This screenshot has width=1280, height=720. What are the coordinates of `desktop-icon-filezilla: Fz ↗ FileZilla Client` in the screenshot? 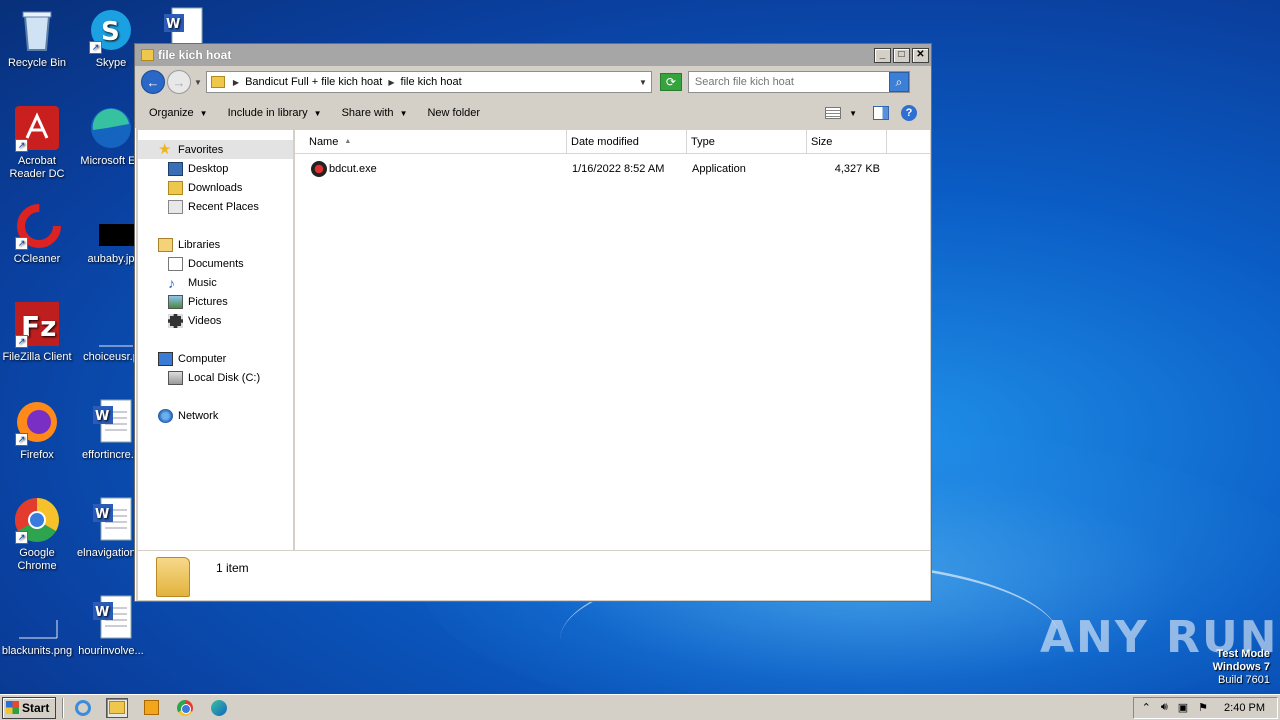 It's located at (37, 332).